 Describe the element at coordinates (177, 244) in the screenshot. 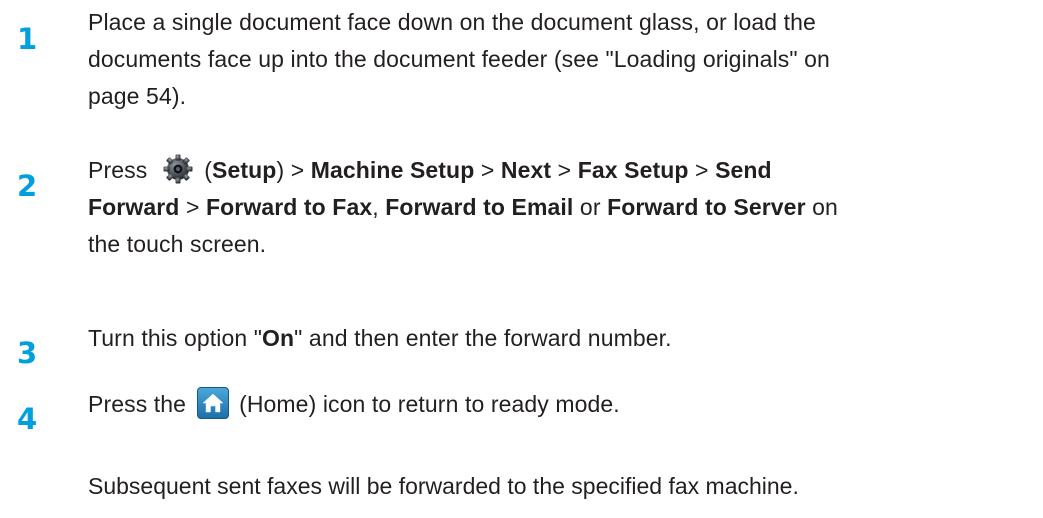

I see `step-line: the touch screen.` at that location.